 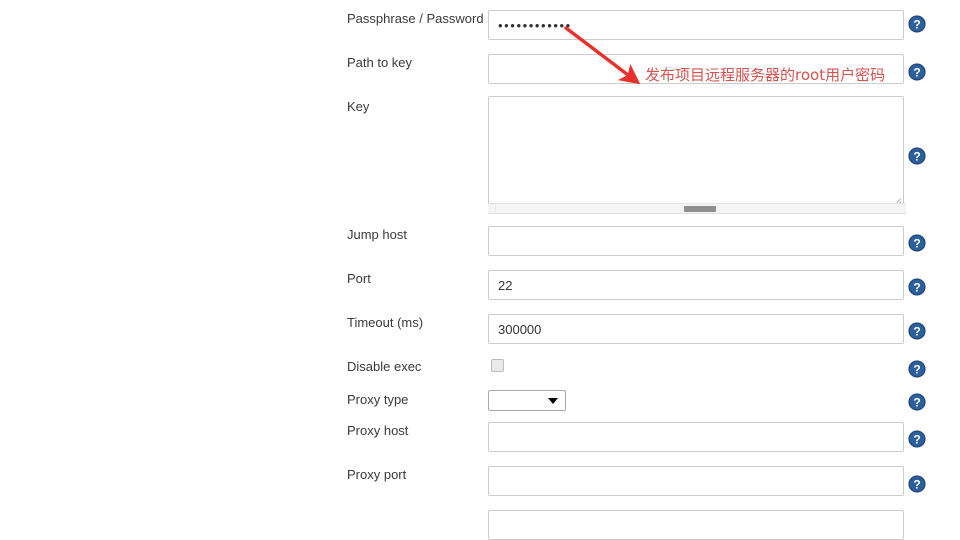 What do you see at coordinates (380, 62) in the screenshot?
I see `label-path-to-key: Path to key` at bounding box center [380, 62].